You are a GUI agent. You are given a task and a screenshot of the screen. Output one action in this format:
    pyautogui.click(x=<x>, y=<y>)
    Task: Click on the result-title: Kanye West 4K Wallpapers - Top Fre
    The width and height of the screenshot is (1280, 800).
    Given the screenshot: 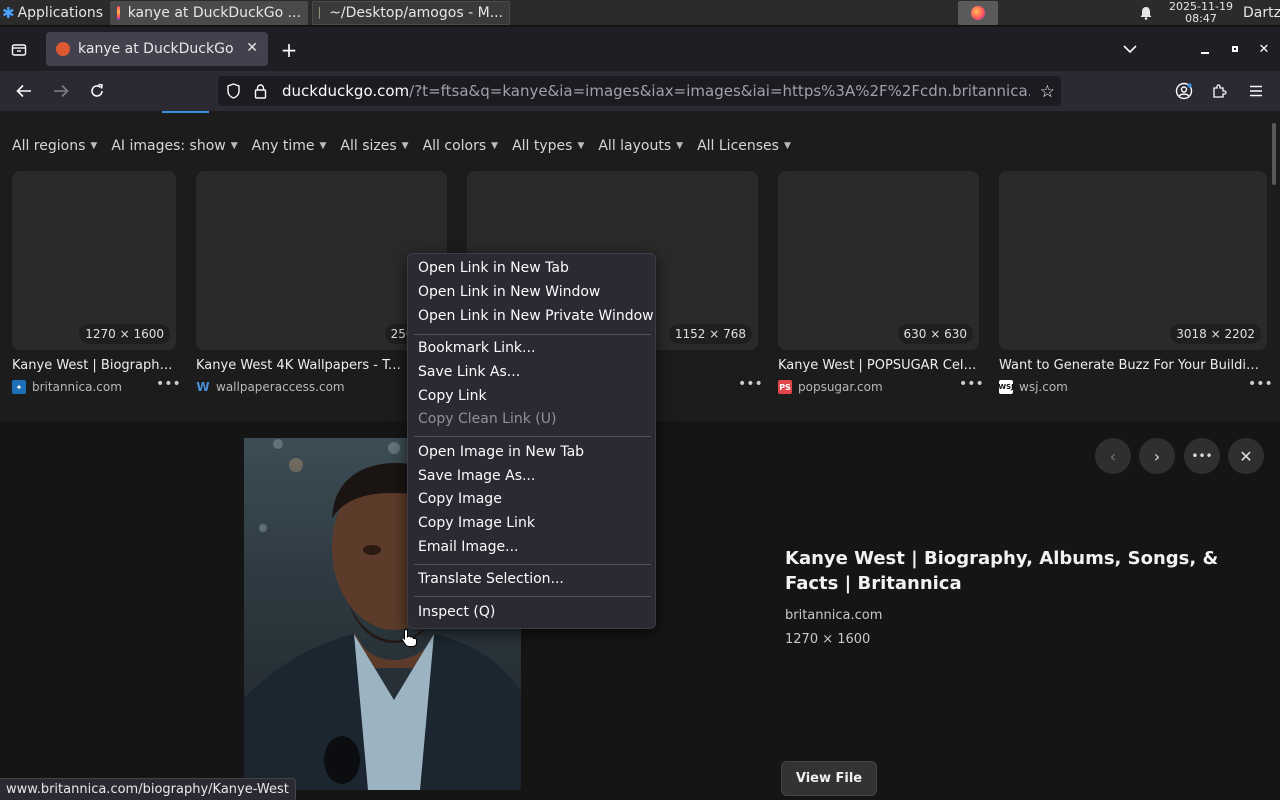 What is the action you would take?
    pyautogui.click(x=302, y=365)
    